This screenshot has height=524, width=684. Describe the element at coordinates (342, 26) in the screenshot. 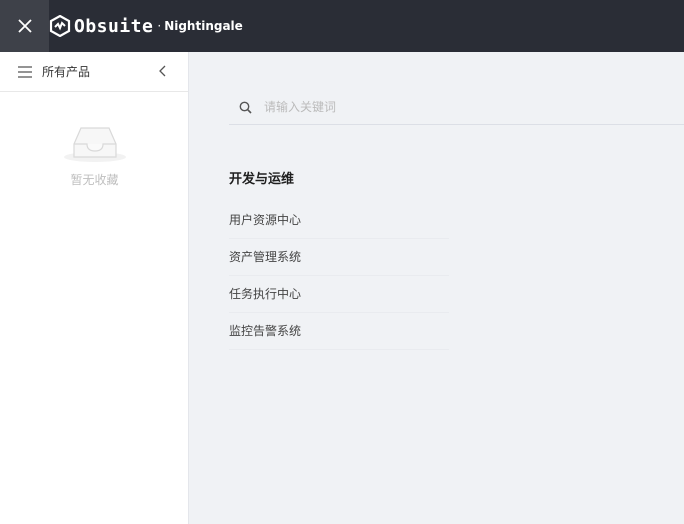

I see `top-bar: Obsuite · Nightingale` at that location.